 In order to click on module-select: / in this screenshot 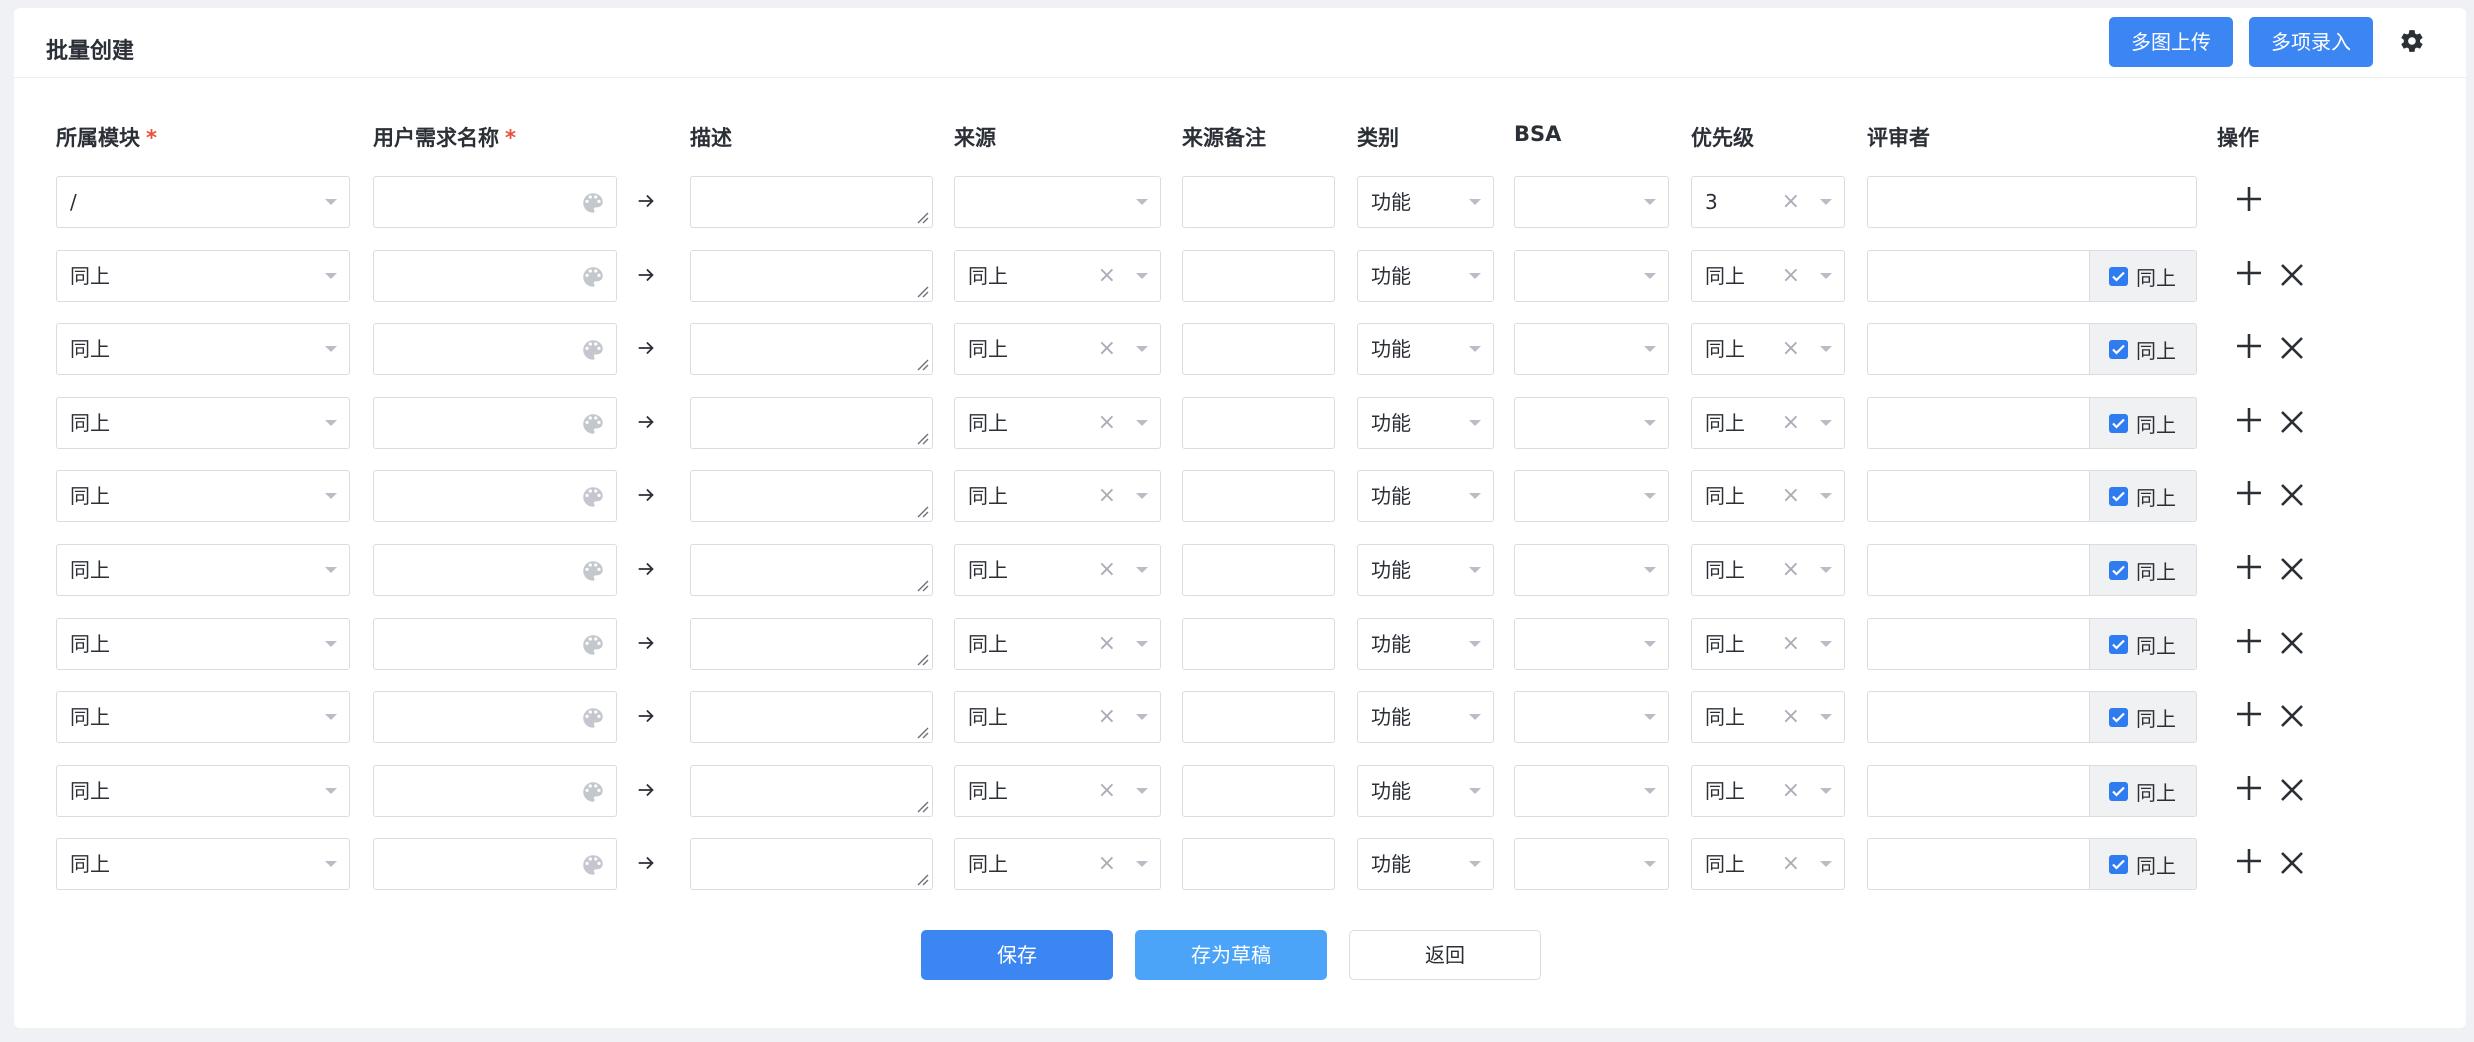, I will do `click(203, 202)`.